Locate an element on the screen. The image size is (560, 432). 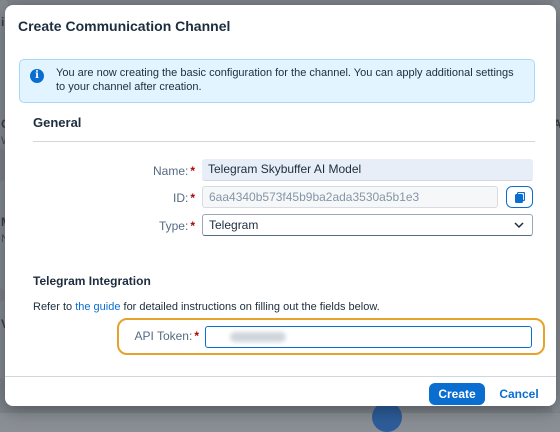
background-avatar is located at coordinates (387, 417).